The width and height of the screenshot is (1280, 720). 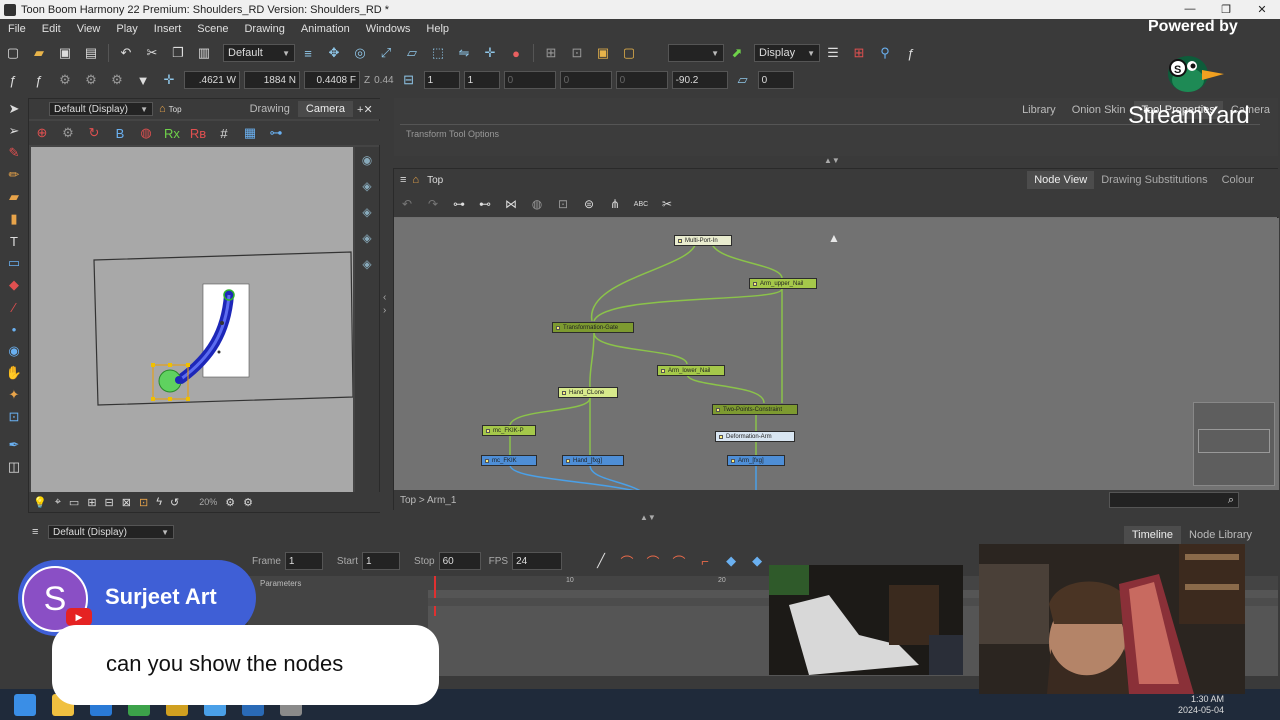 What do you see at coordinates (384, 297) in the screenshot?
I see `collapse-left-icon: ‹` at bounding box center [384, 297].